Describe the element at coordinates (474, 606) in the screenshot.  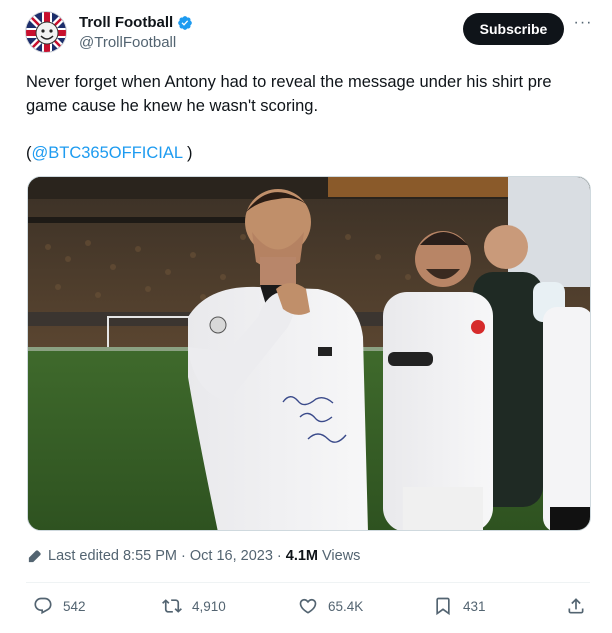
I see `bookmark-count: 431` at that location.